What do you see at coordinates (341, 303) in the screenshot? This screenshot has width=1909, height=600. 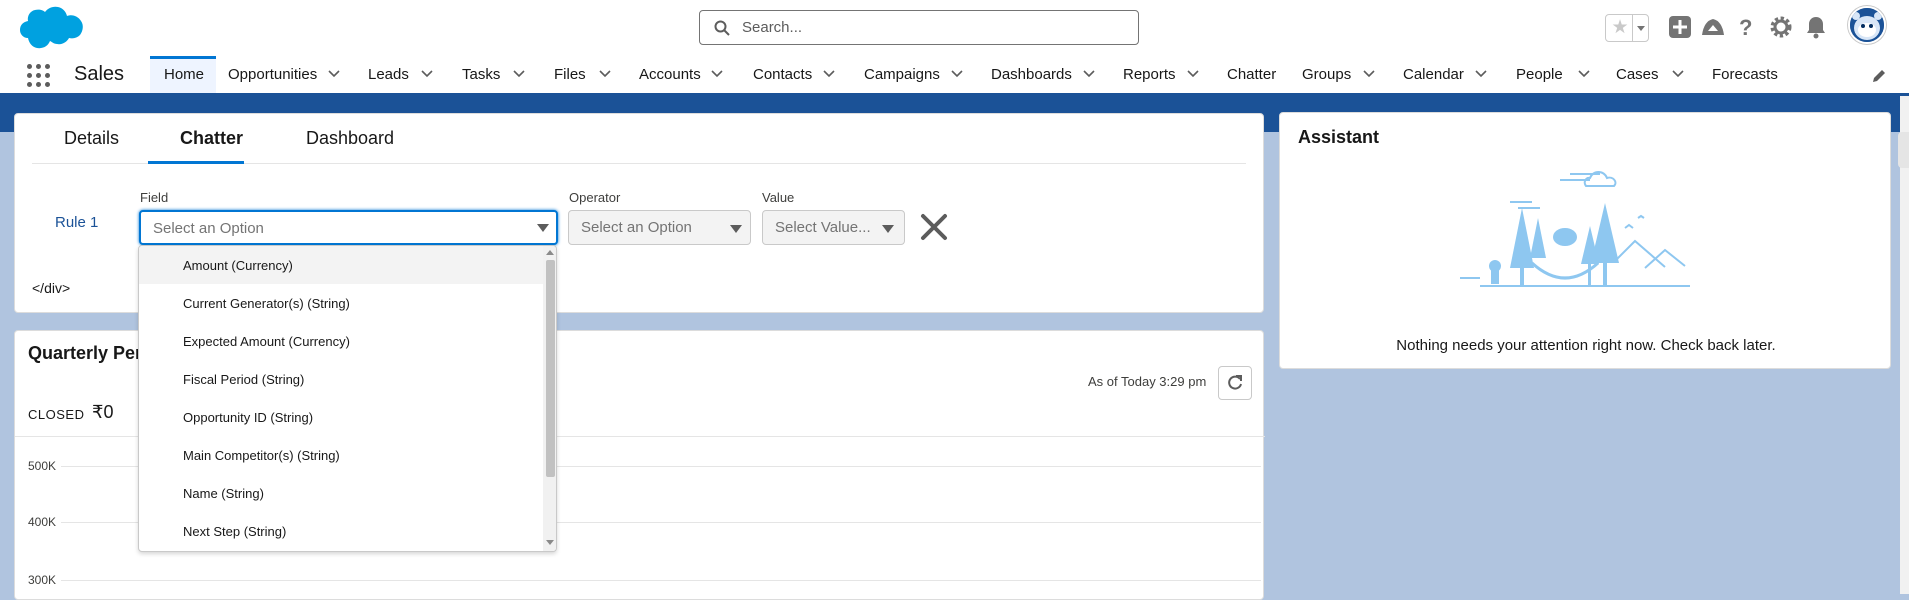 I see `listbox-option: Current Generator(s) (String)` at bounding box center [341, 303].